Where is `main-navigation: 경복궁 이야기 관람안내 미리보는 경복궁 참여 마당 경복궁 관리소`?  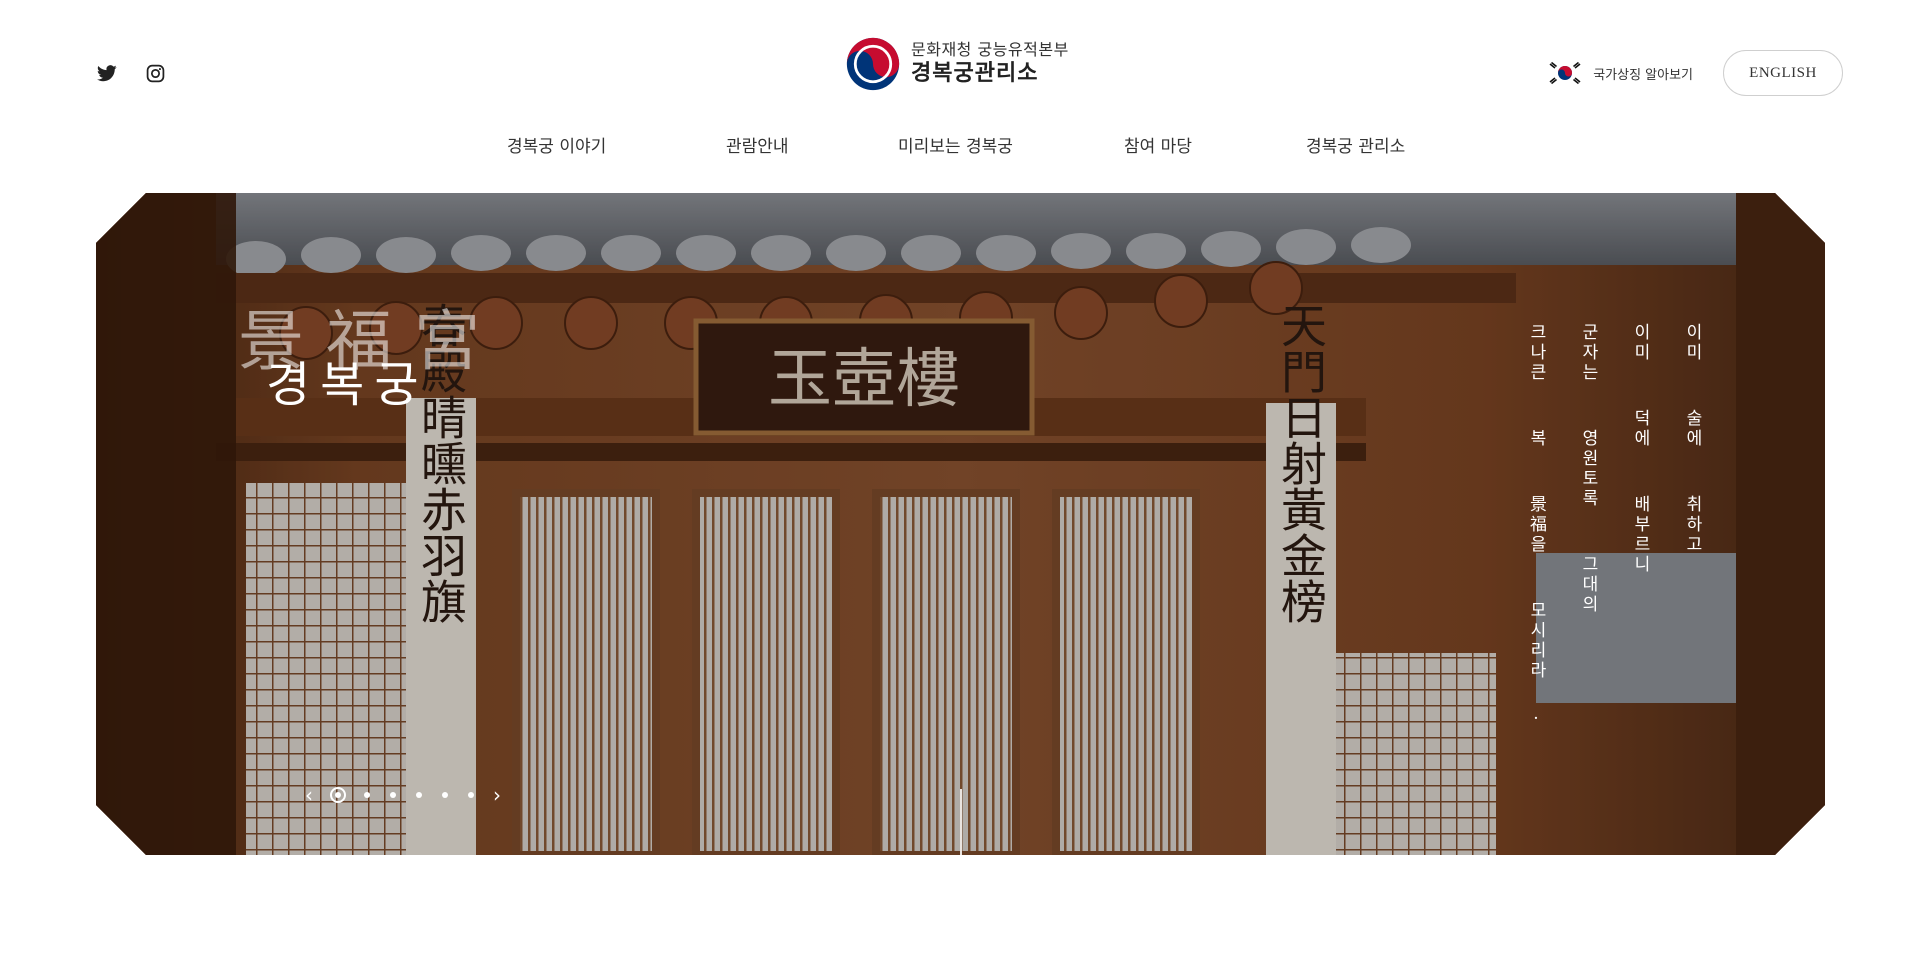
main-navigation: 경복궁 이야기 관람안내 미리보는 경복궁 참여 마당 경복궁 관리소 is located at coordinates (960, 147).